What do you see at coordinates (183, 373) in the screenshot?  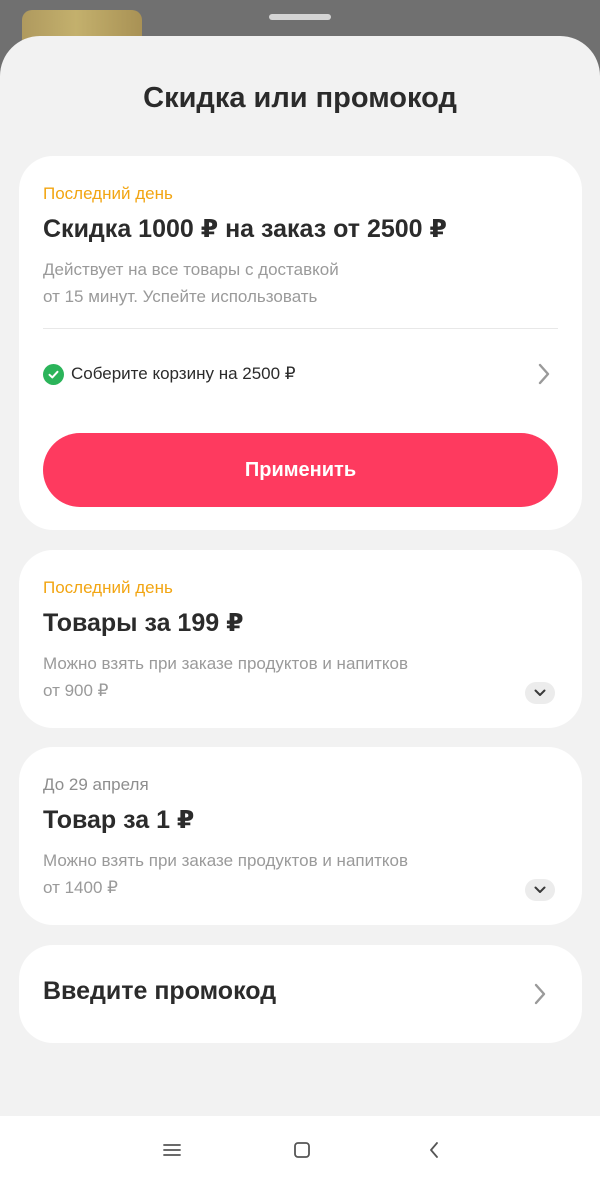 I see `offer-condition-text: Соберите корзину на 2500 ₽` at bounding box center [183, 373].